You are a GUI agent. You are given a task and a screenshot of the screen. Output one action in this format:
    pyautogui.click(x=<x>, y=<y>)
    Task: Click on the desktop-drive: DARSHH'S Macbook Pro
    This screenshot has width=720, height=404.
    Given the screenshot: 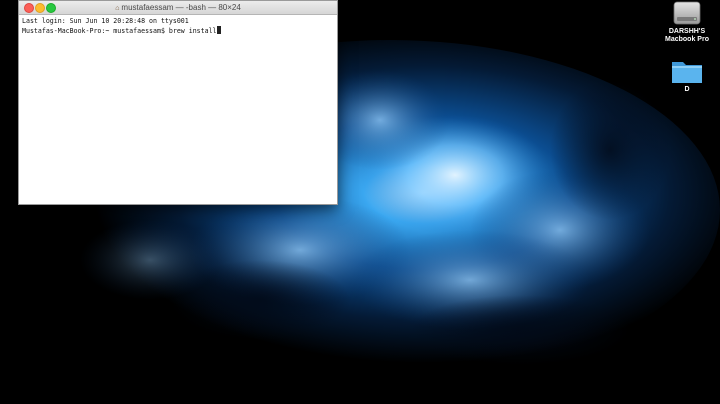 What is the action you would take?
    pyautogui.click(x=687, y=22)
    